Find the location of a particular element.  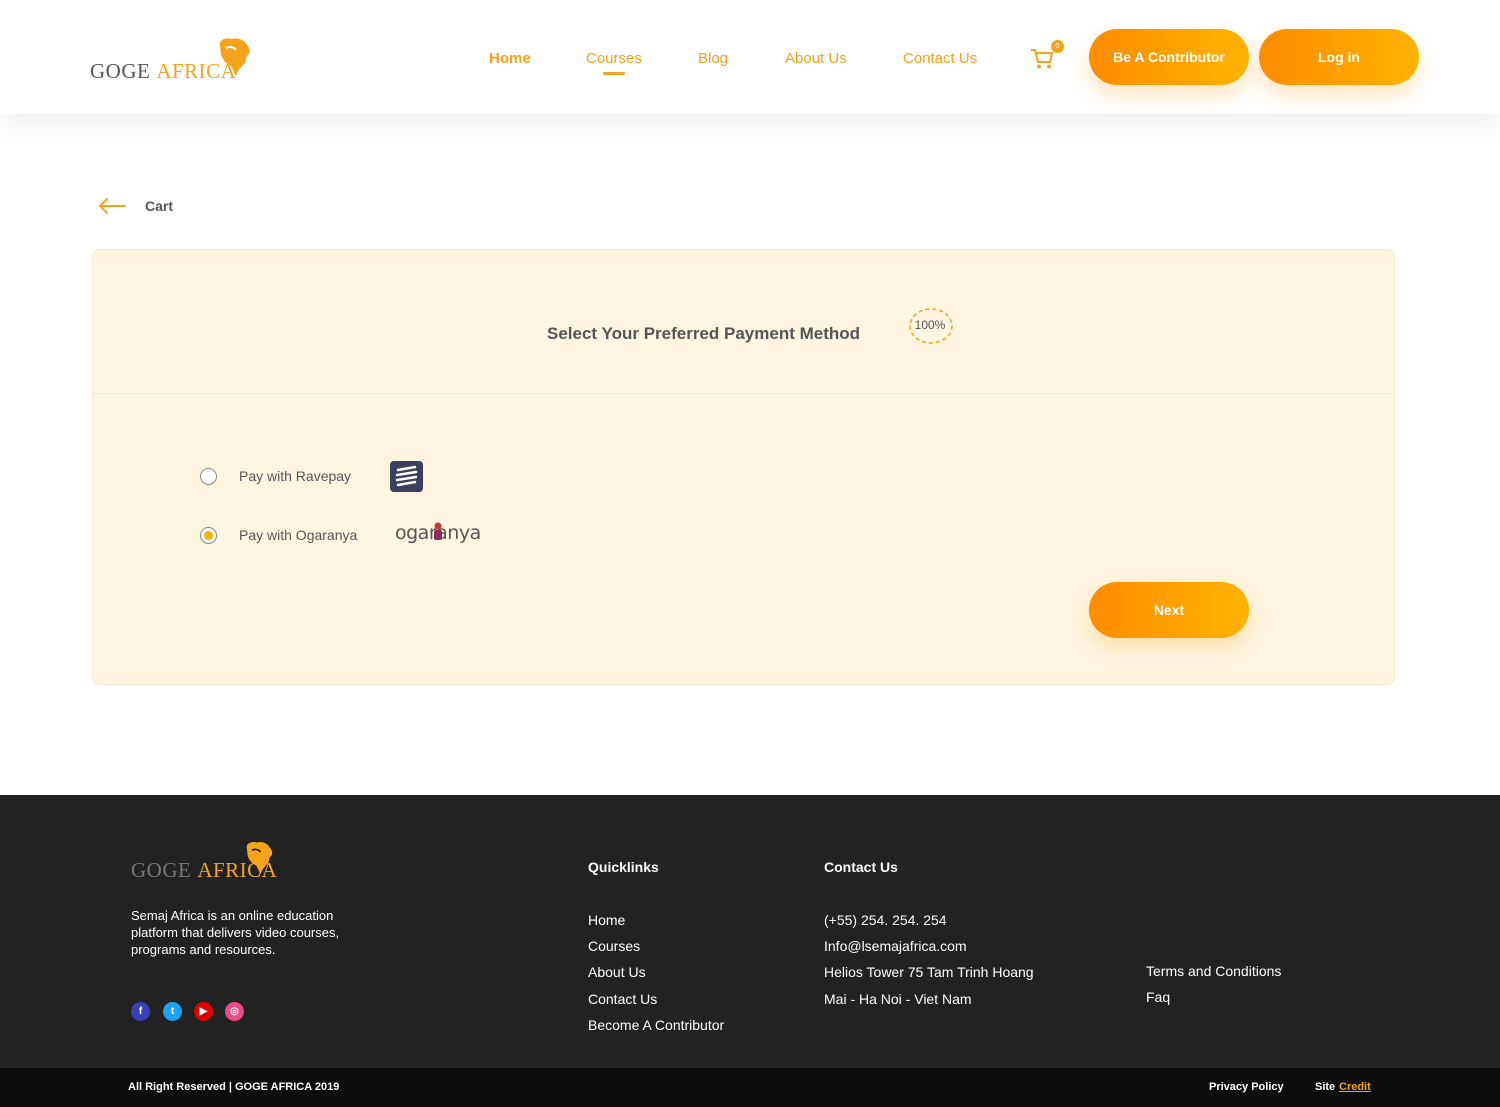

card-divider is located at coordinates (743, 393).